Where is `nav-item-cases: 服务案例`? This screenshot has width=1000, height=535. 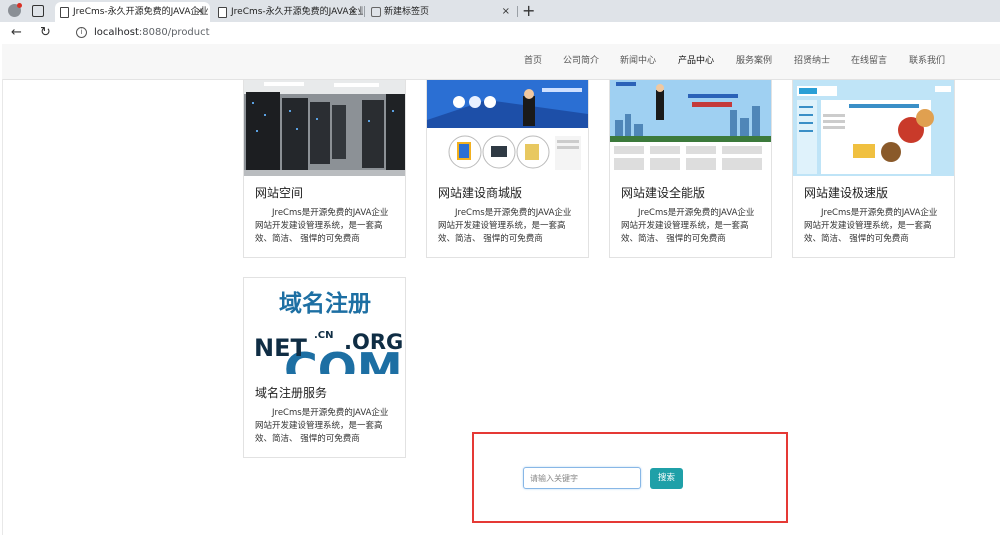
nav-item-cases: 服务案例 is located at coordinates (754, 61).